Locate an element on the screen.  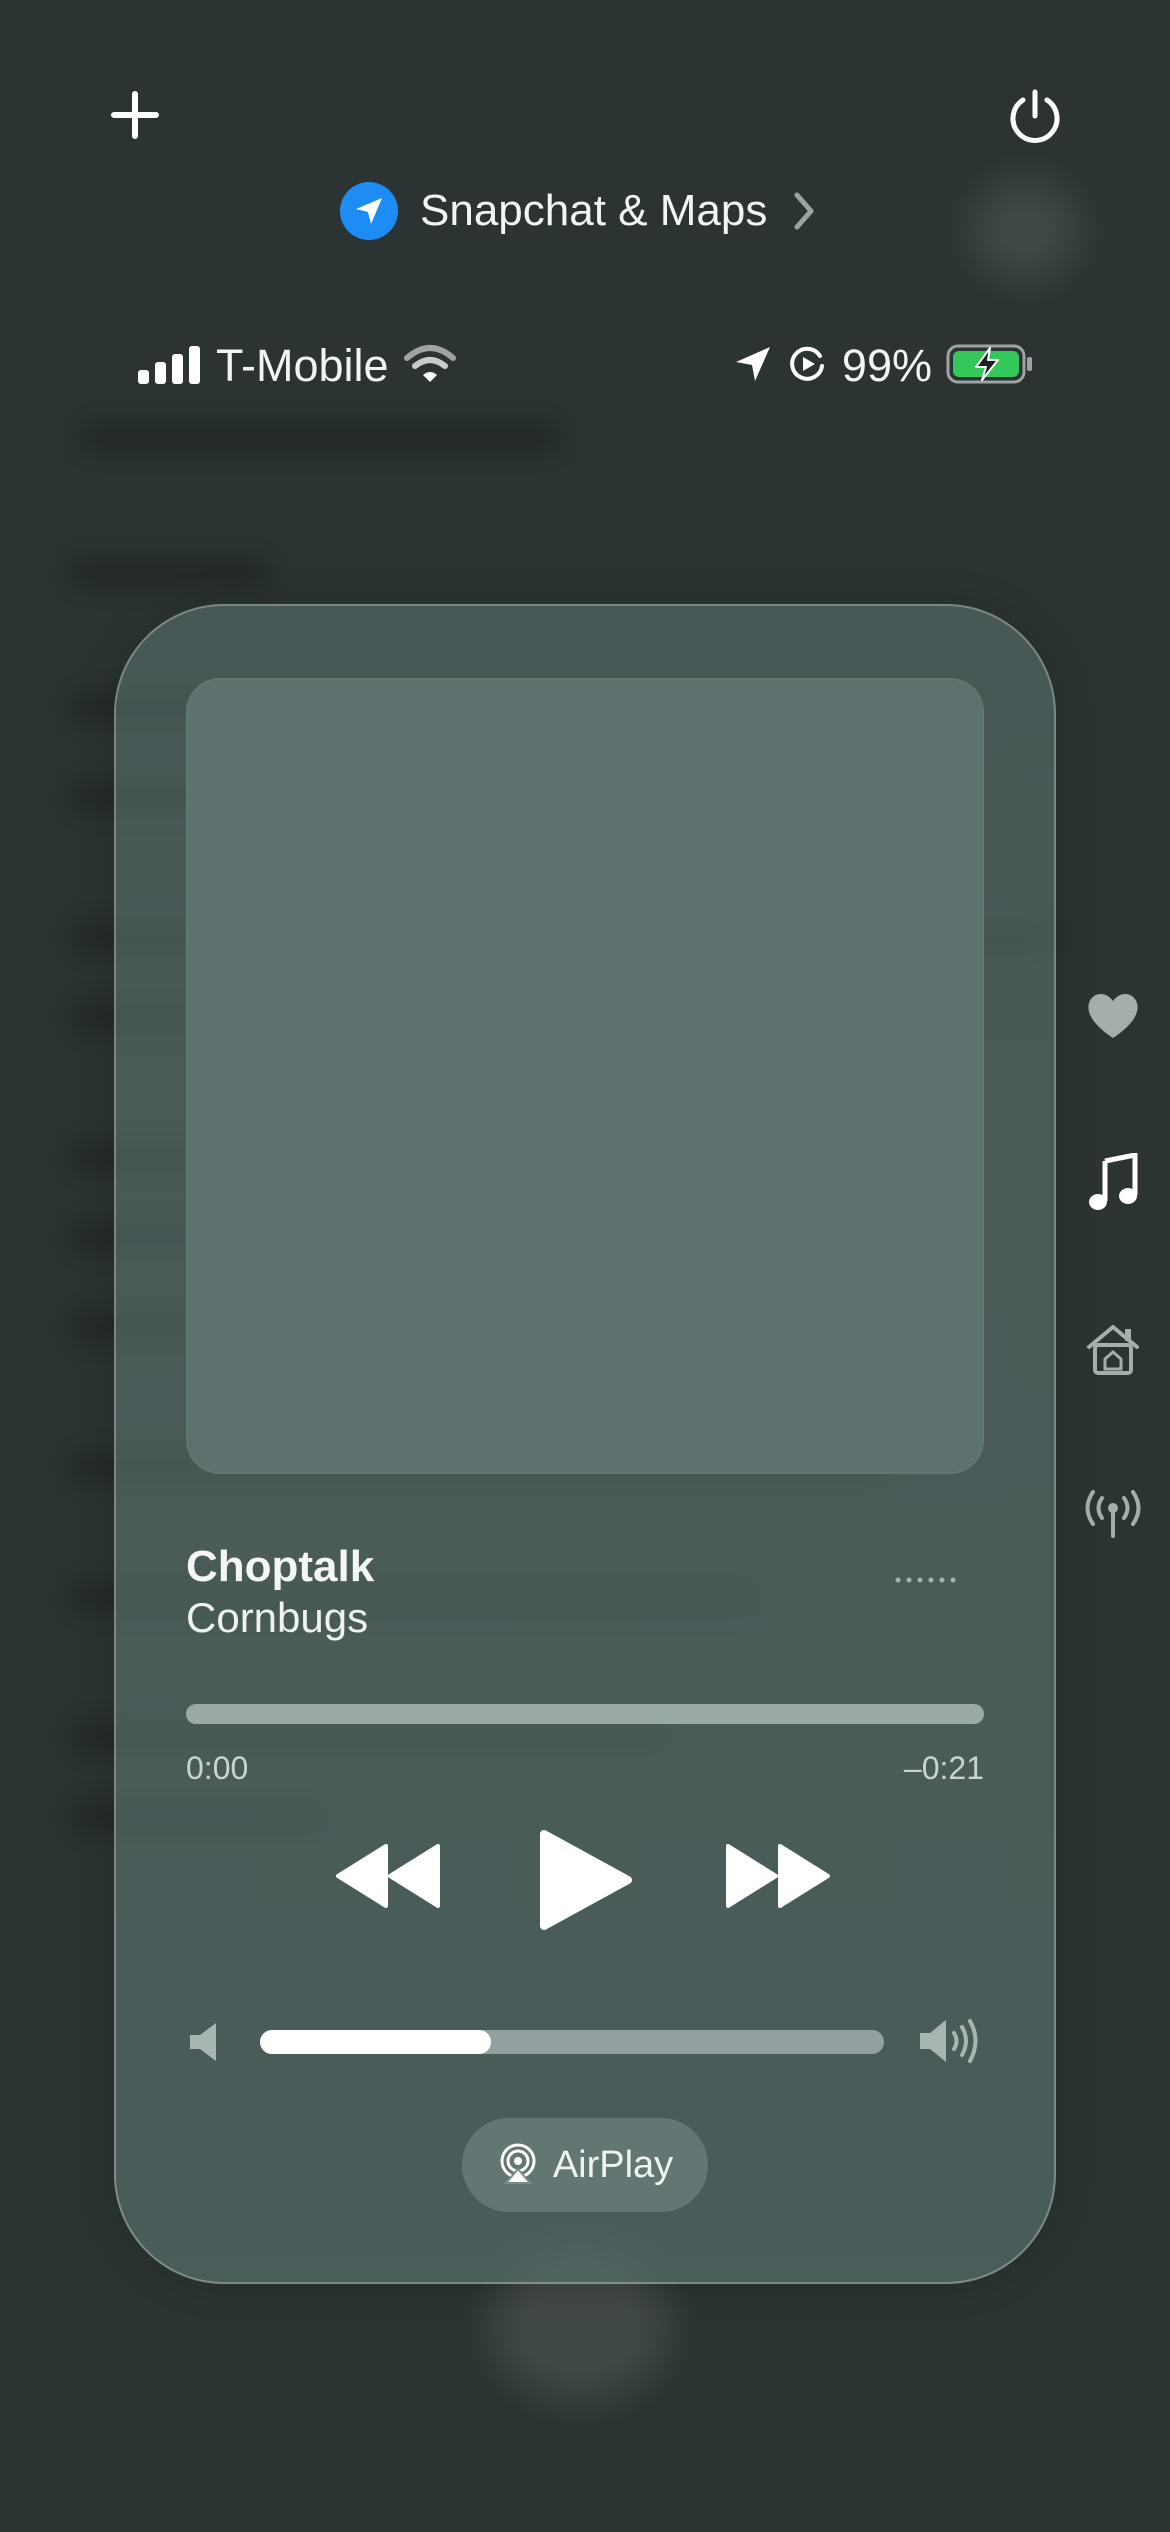
play-icon is located at coordinates (586, 1880).